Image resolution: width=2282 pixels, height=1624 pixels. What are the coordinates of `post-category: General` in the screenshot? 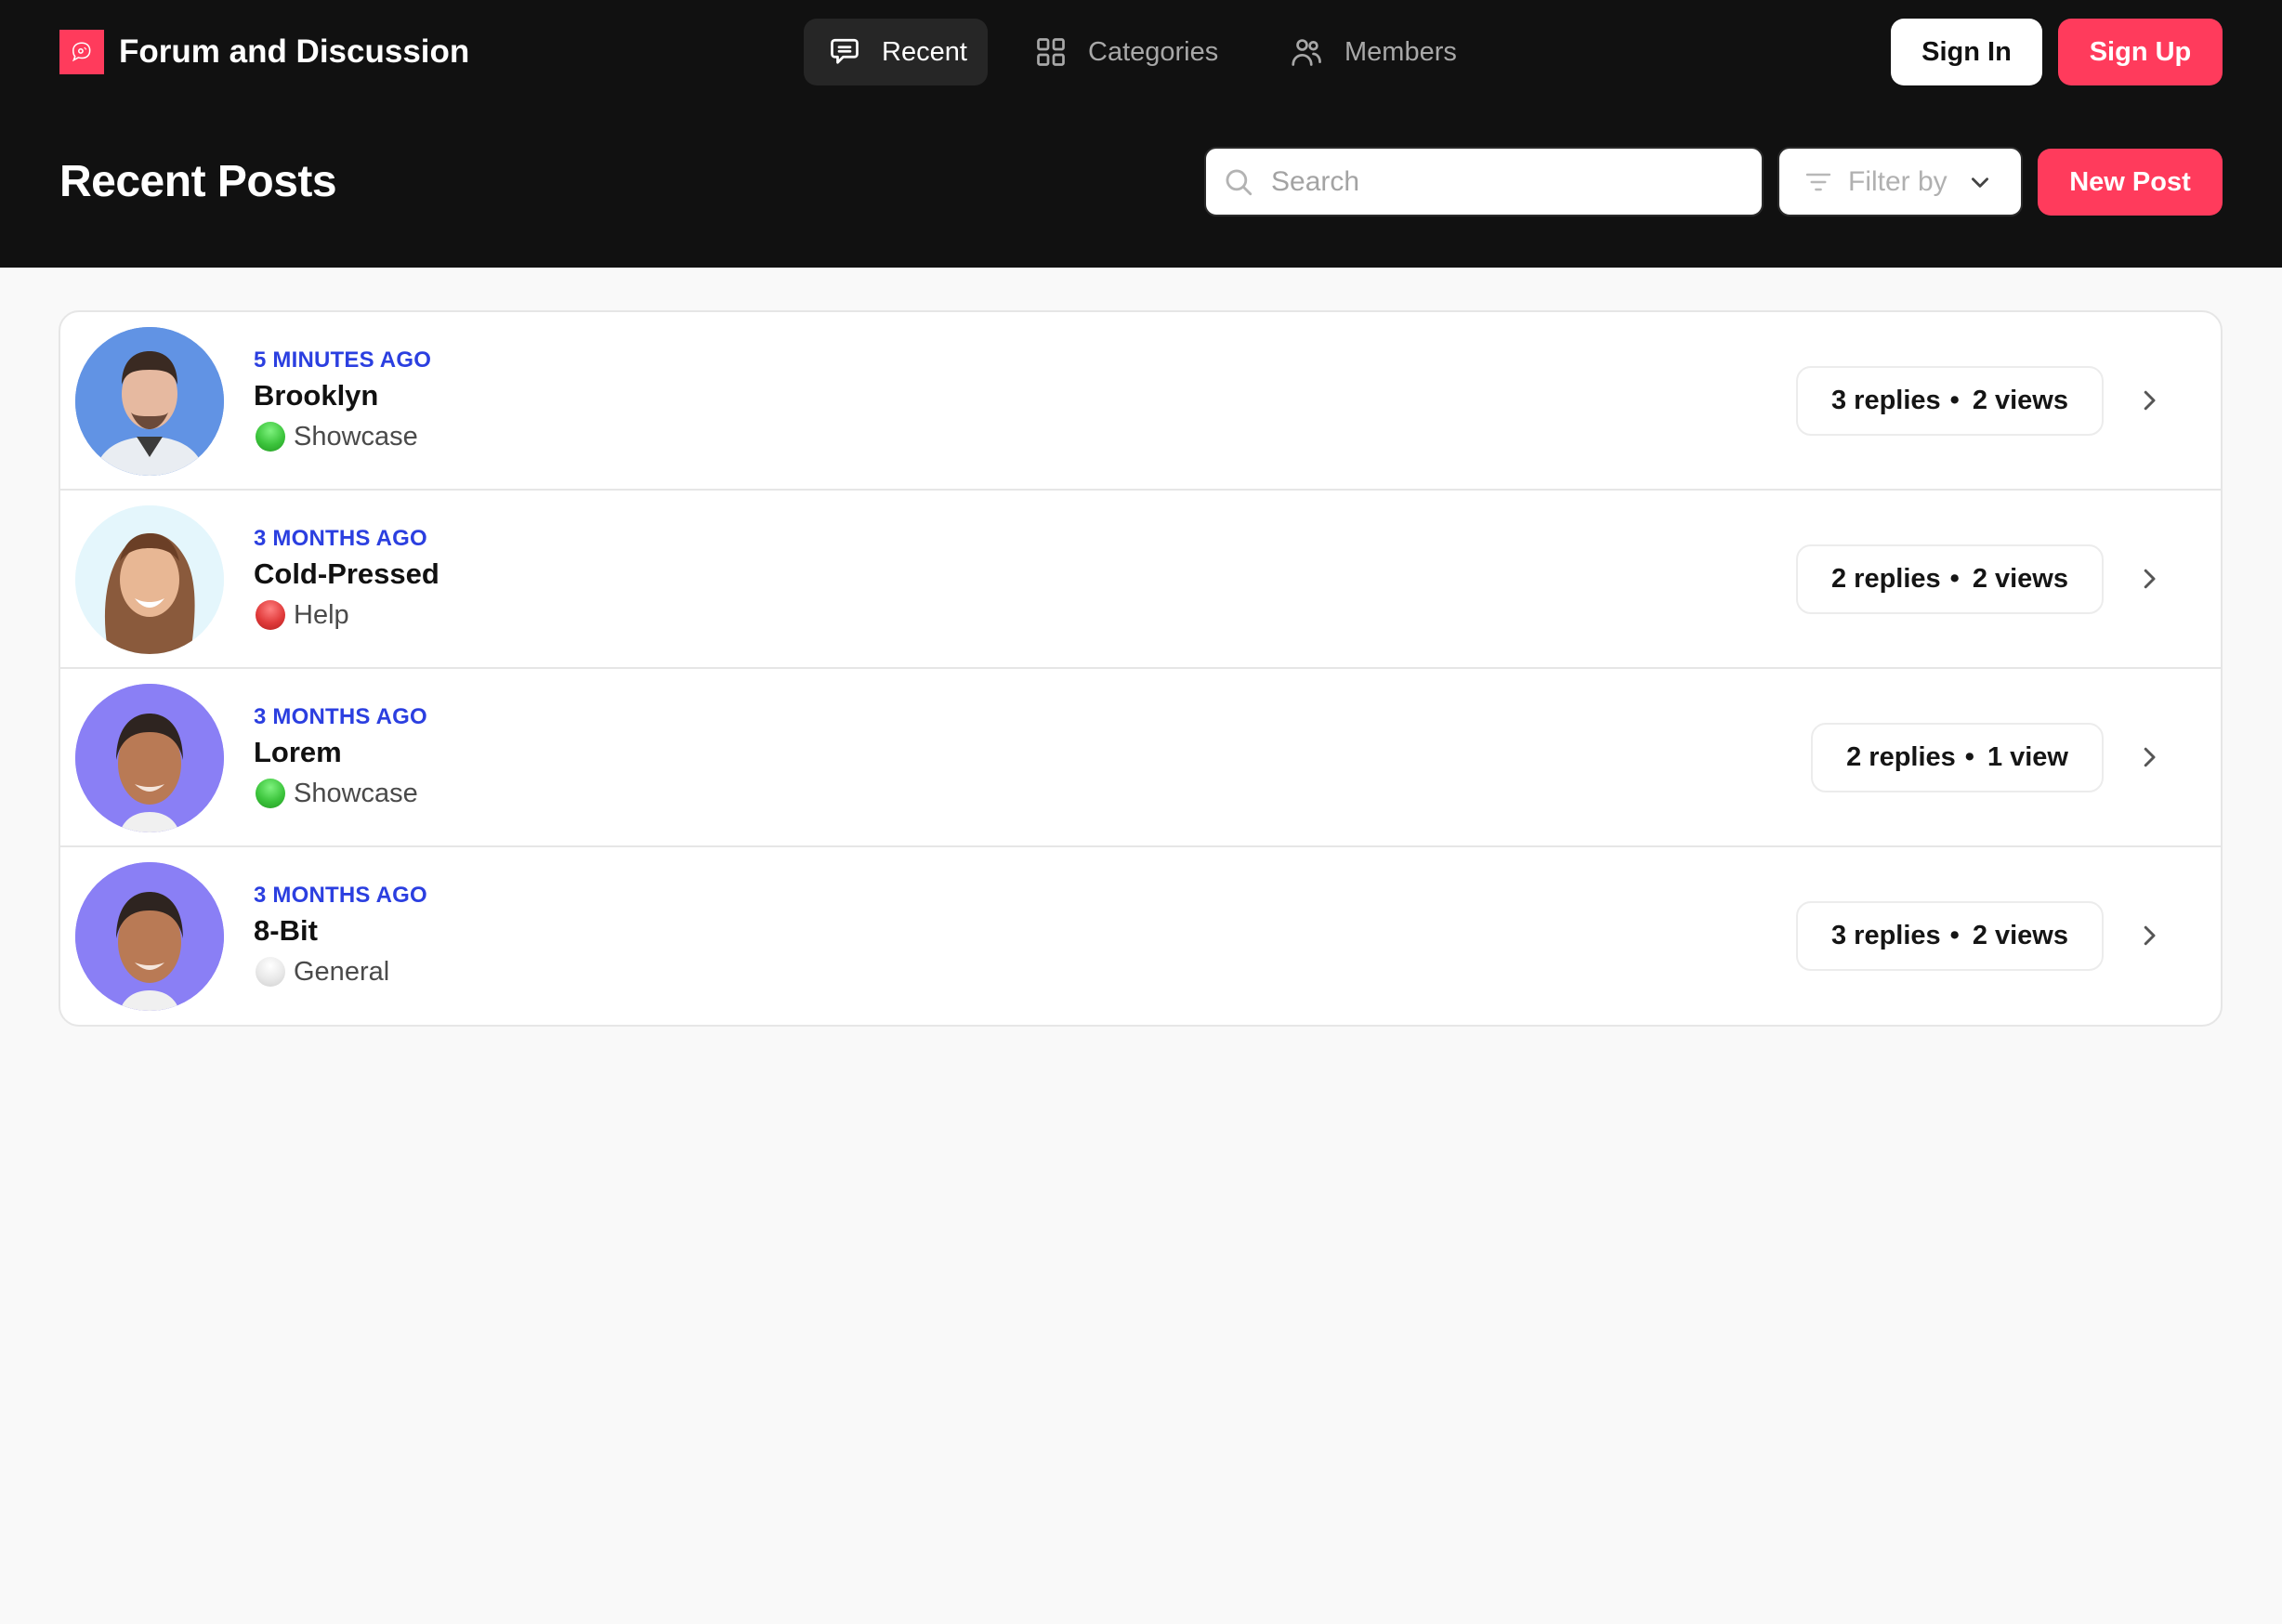 It's located at (340, 972).